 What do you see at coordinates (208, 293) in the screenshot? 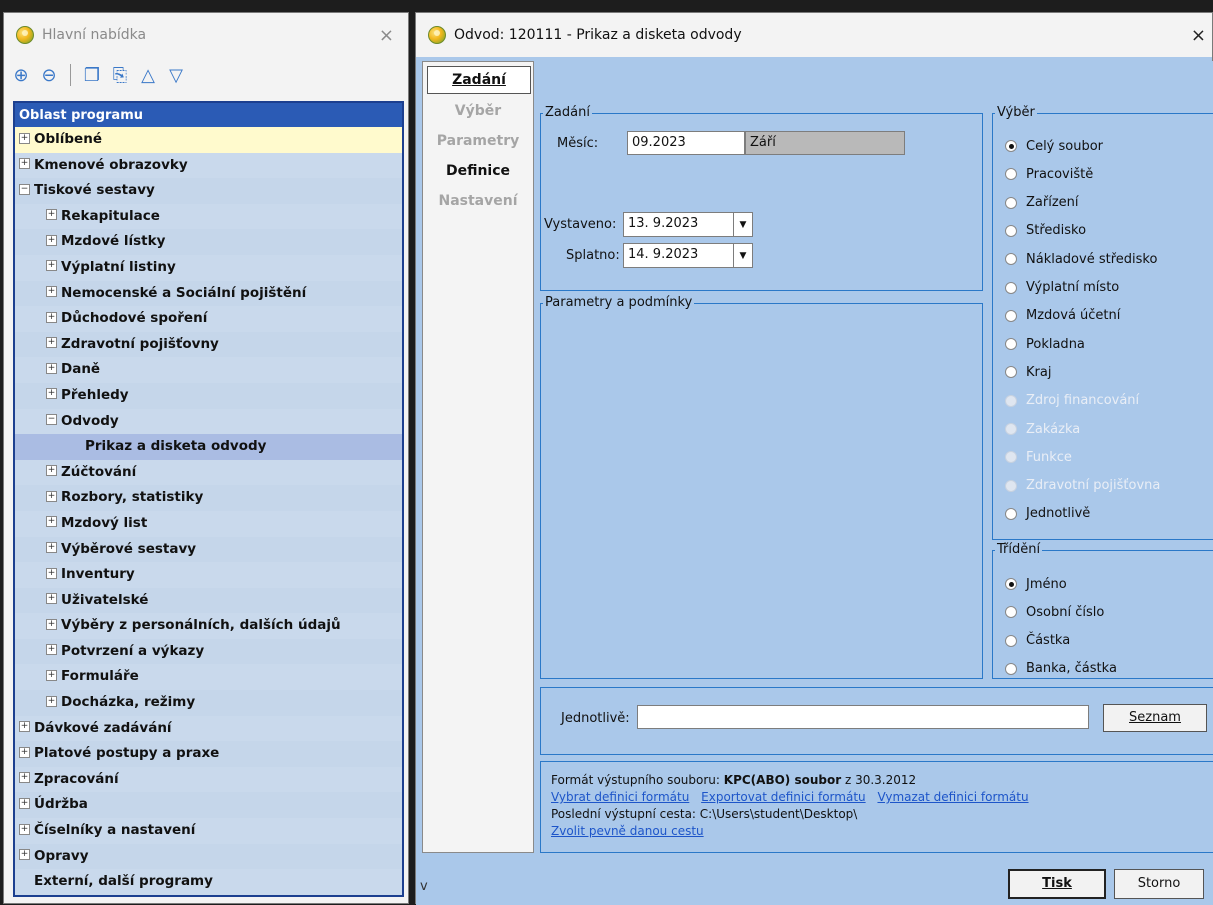
I see `tree-item: + Nemocenské a Sociální pojištění` at bounding box center [208, 293].